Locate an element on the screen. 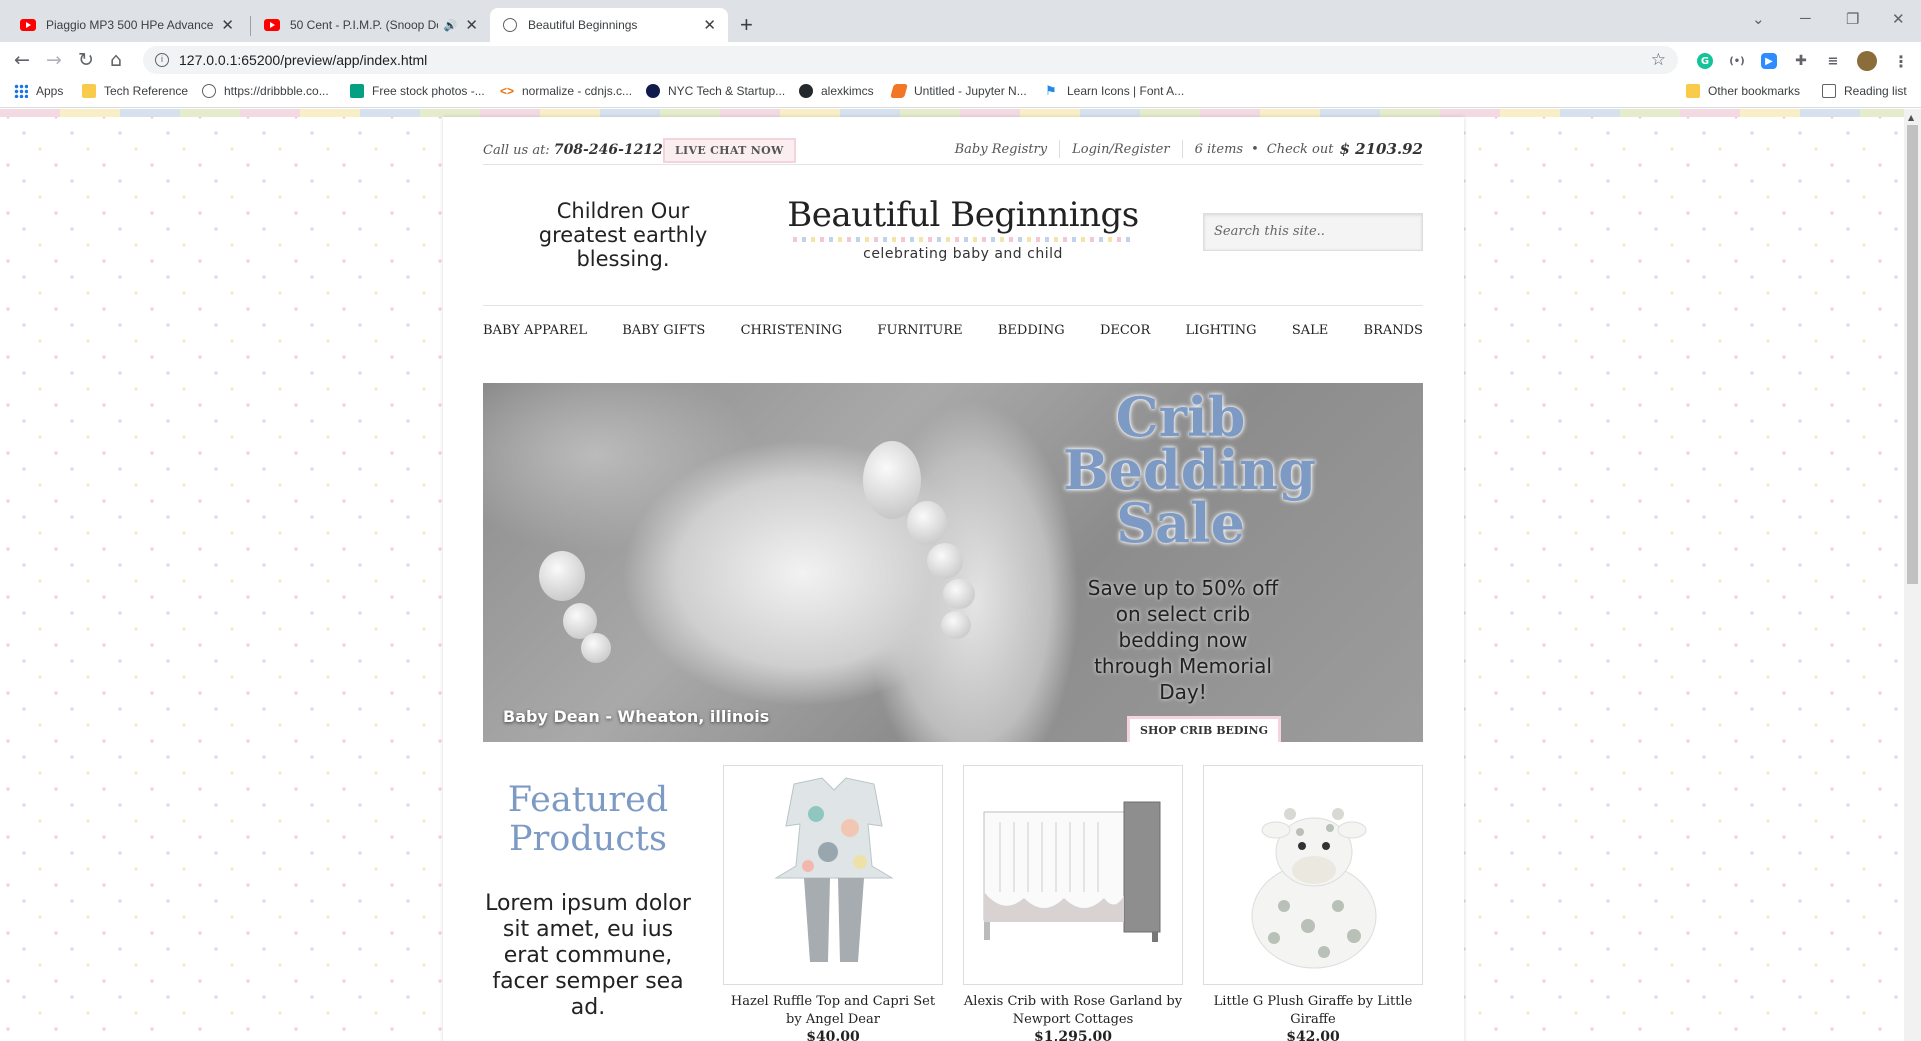 This screenshot has height=1041, width=1921. bookmark-alexkimcs: alexkimcs is located at coordinates (836, 91).